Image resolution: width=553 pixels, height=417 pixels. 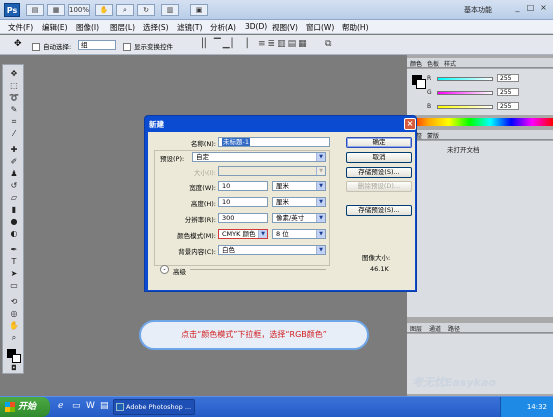 What do you see at coordinates (20, 27) in the screenshot?
I see `menu-file: 文件(F)` at bounding box center [20, 27].